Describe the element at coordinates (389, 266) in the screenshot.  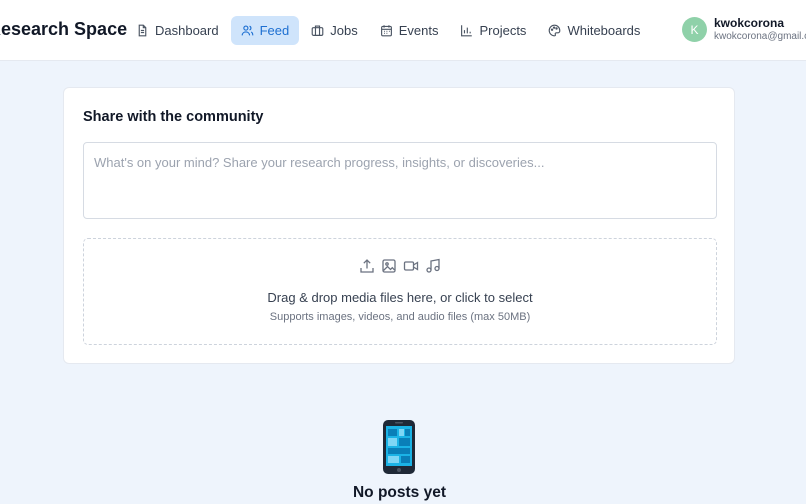
I see `image-icon` at that location.